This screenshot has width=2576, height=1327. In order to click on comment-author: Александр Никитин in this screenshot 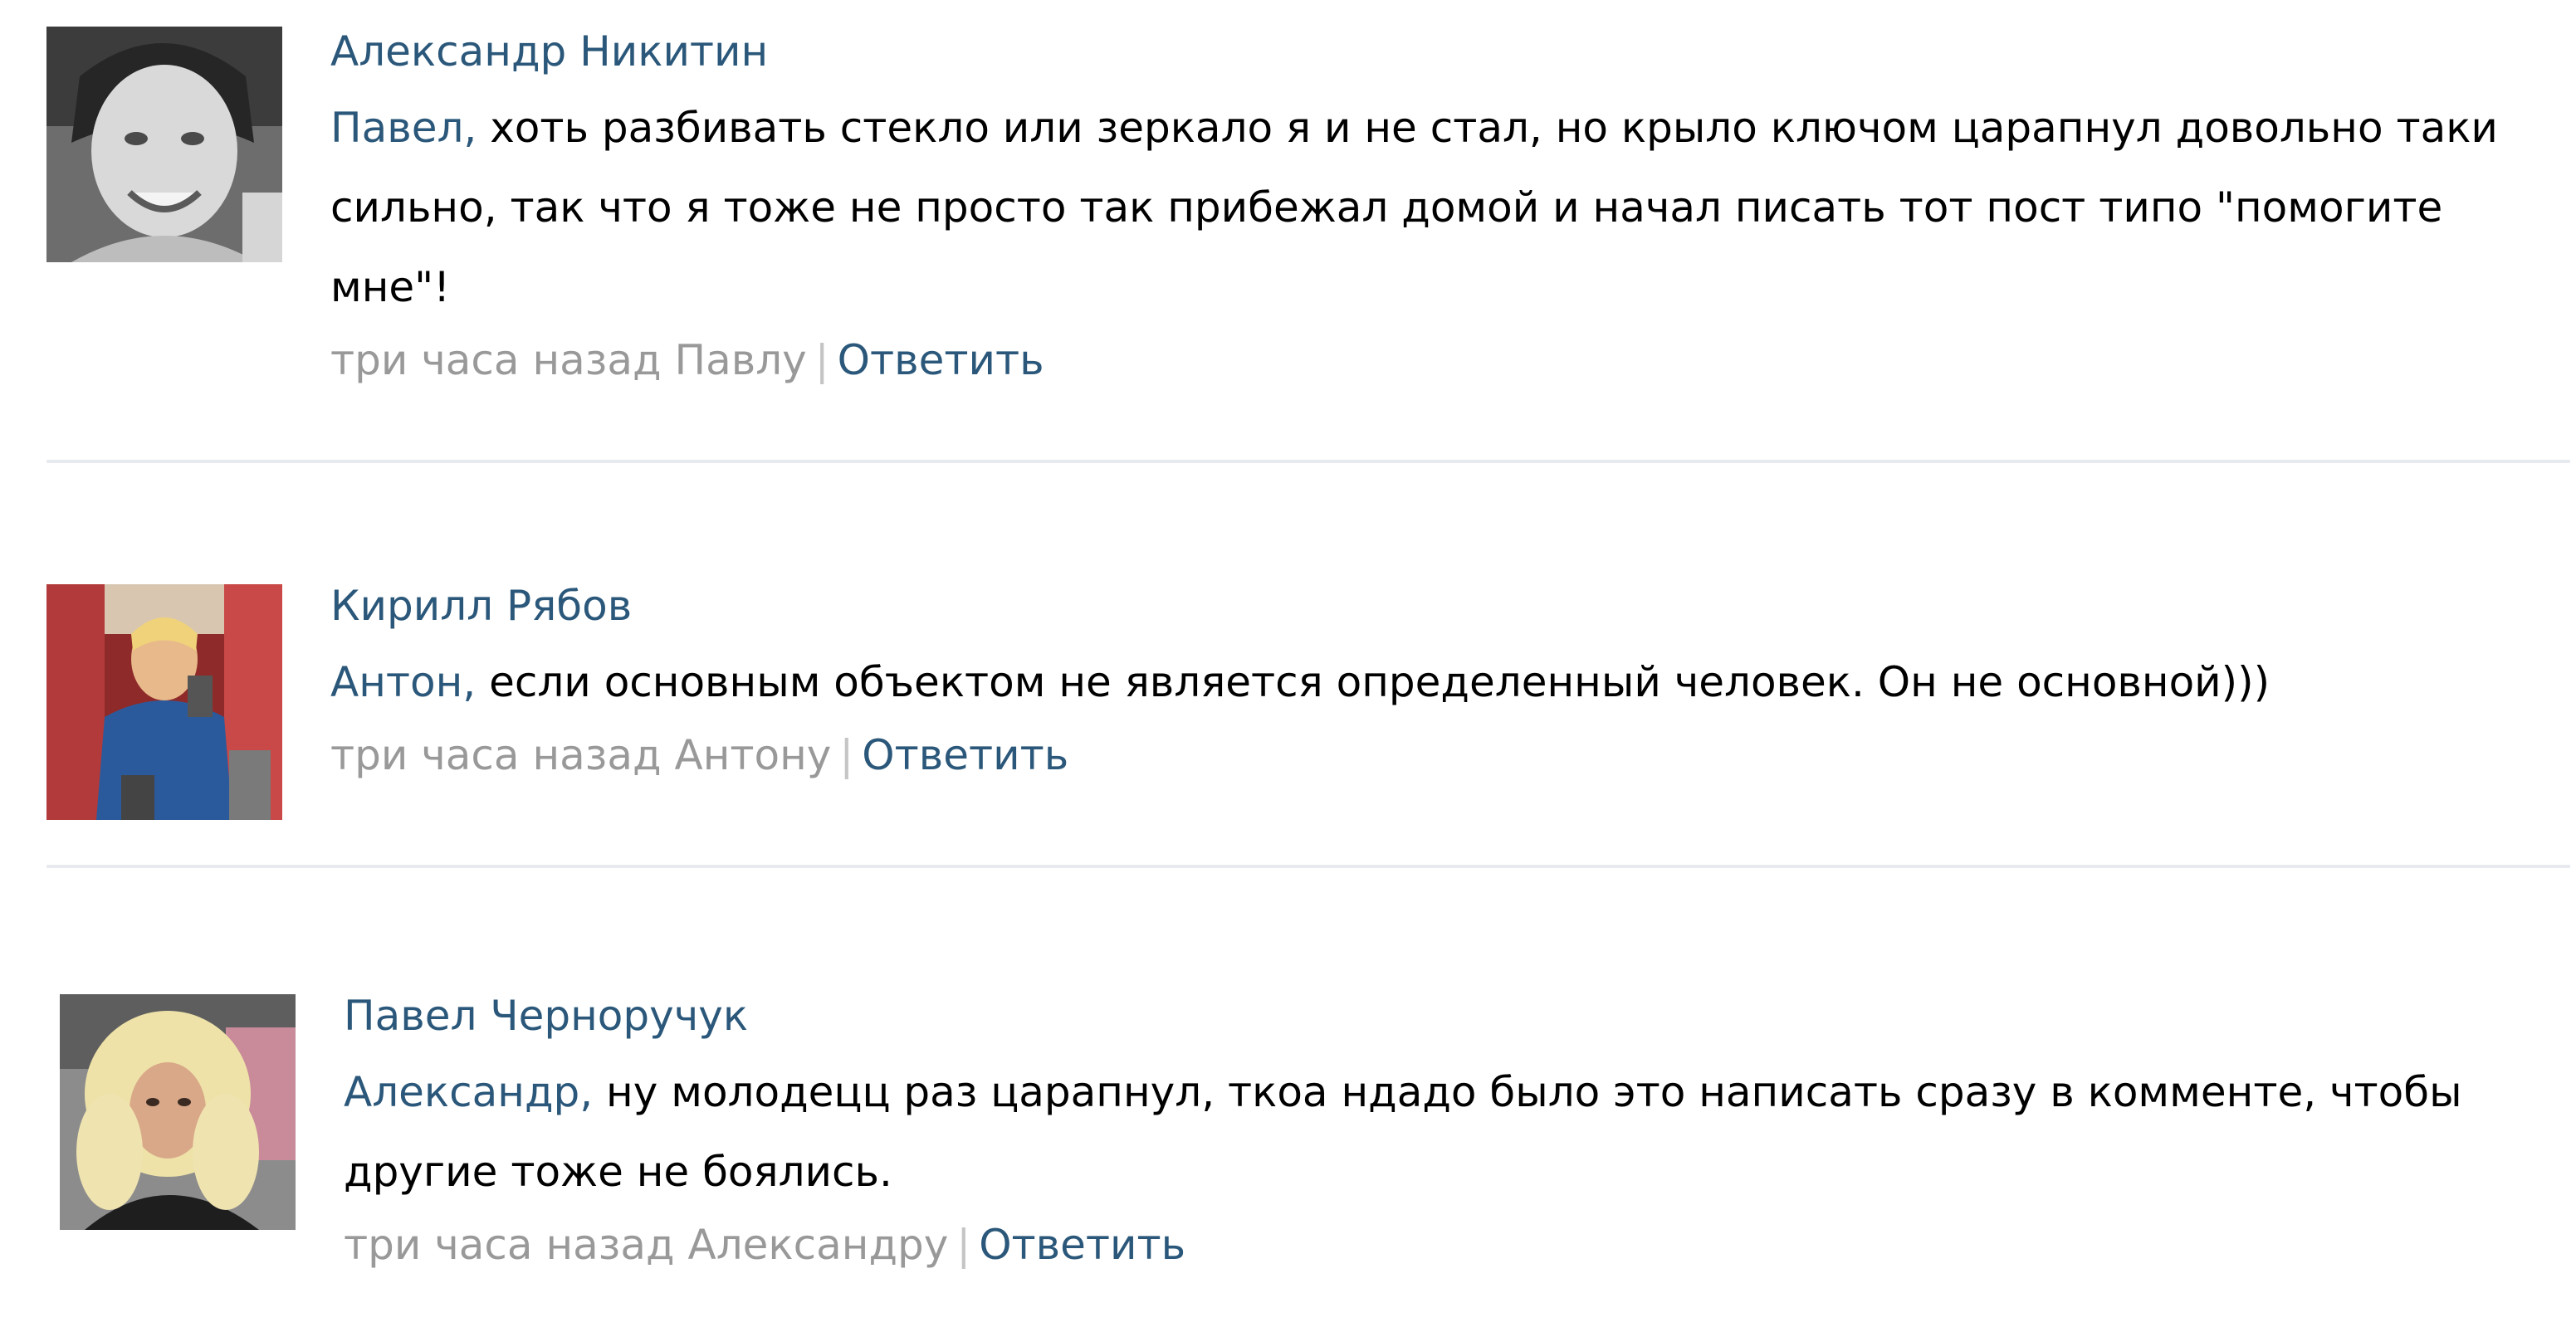, I will do `click(1447, 51)`.